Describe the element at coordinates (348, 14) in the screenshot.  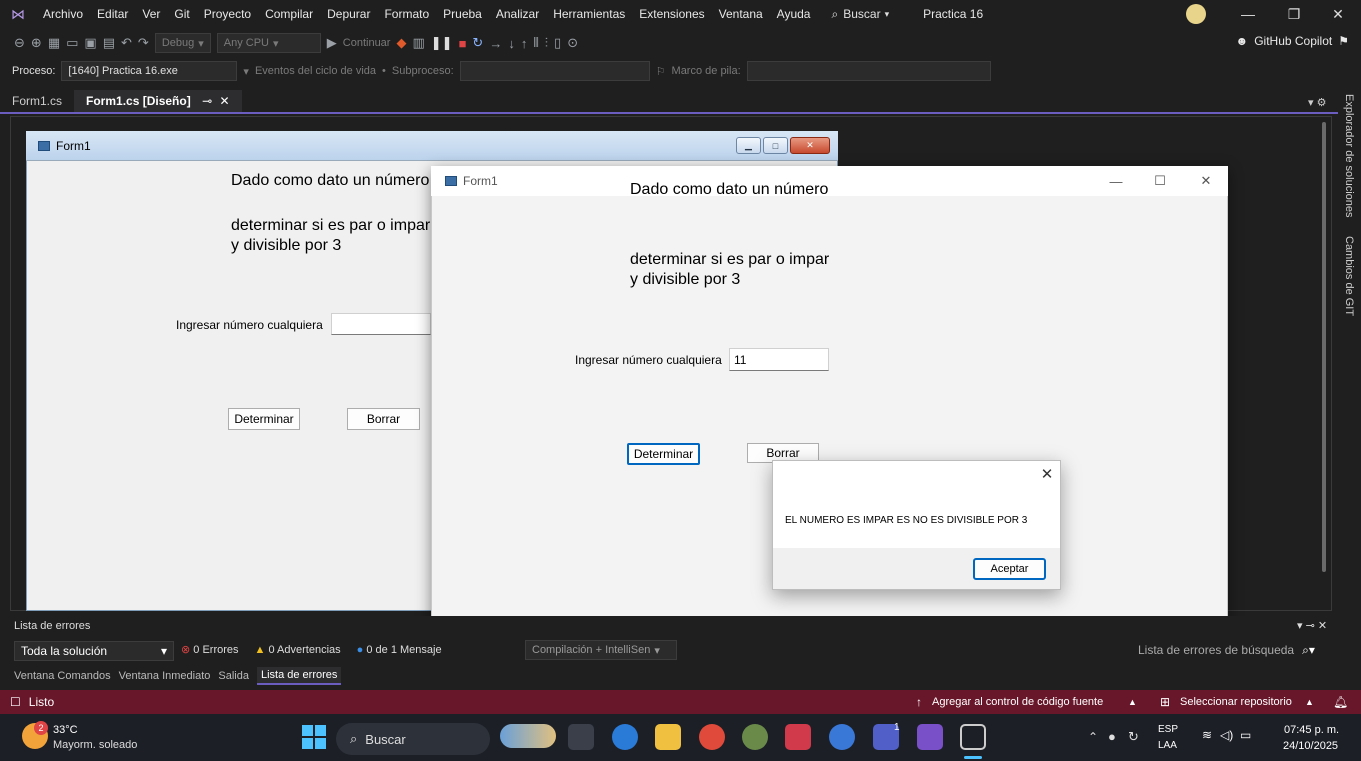
I see `menu-depurar: Depurar` at that location.